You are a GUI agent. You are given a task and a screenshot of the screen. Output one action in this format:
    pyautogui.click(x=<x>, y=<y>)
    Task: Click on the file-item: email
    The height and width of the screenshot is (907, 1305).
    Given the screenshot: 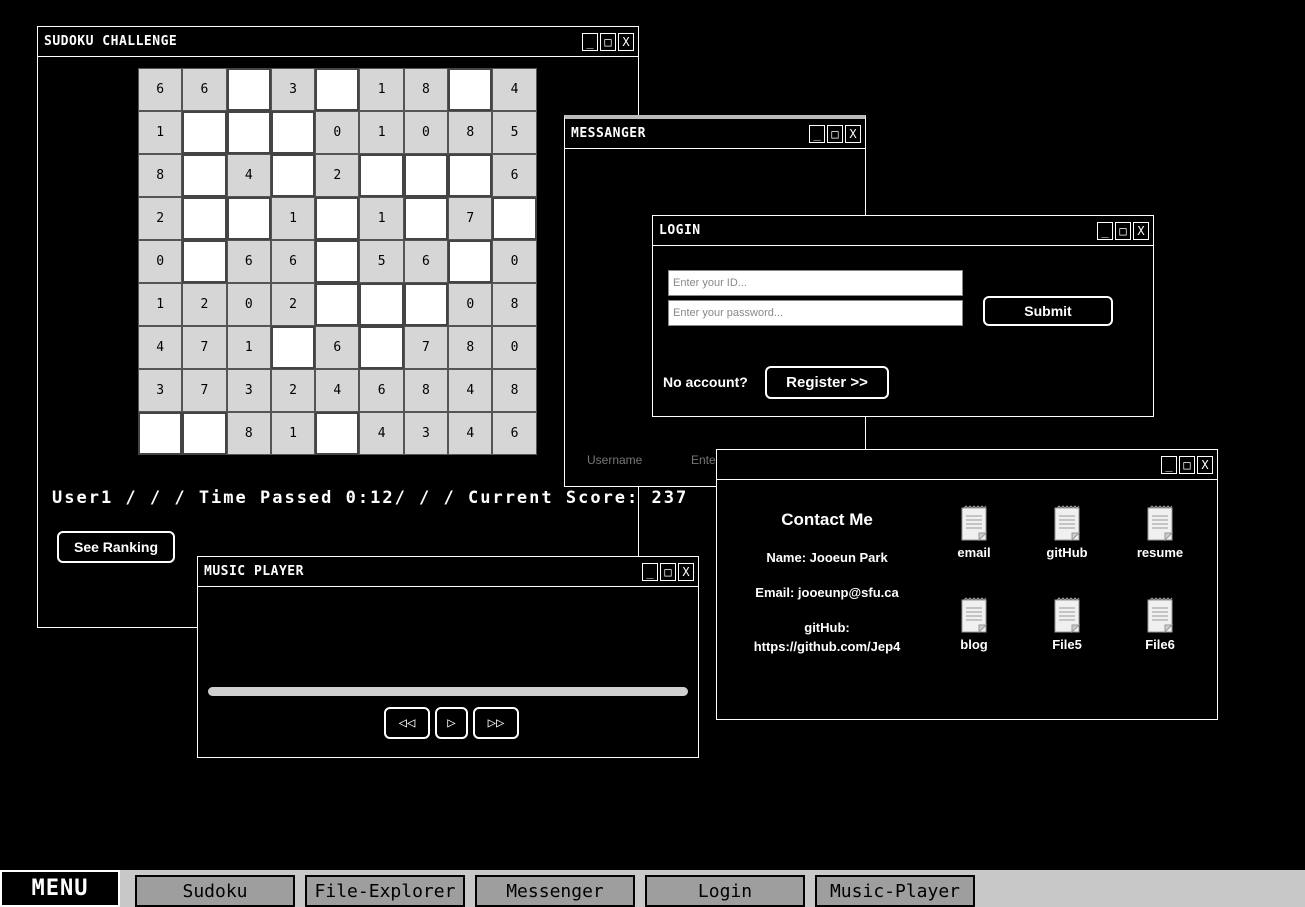 What is the action you would take?
    pyautogui.click(x=974, y=532)
    